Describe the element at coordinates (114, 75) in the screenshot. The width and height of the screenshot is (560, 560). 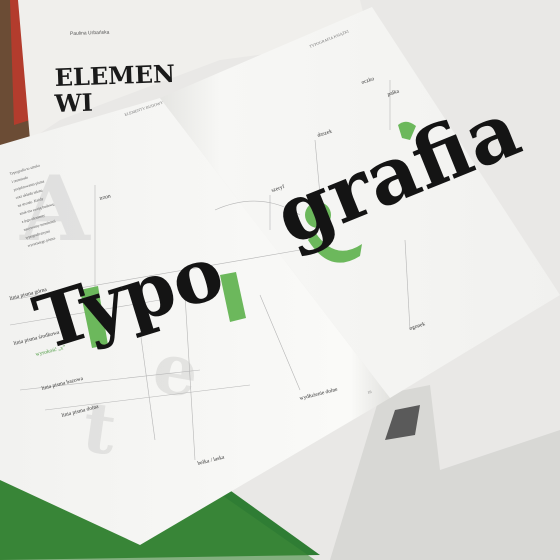
I see `background-title-line-1: ELEMEN` at that location.